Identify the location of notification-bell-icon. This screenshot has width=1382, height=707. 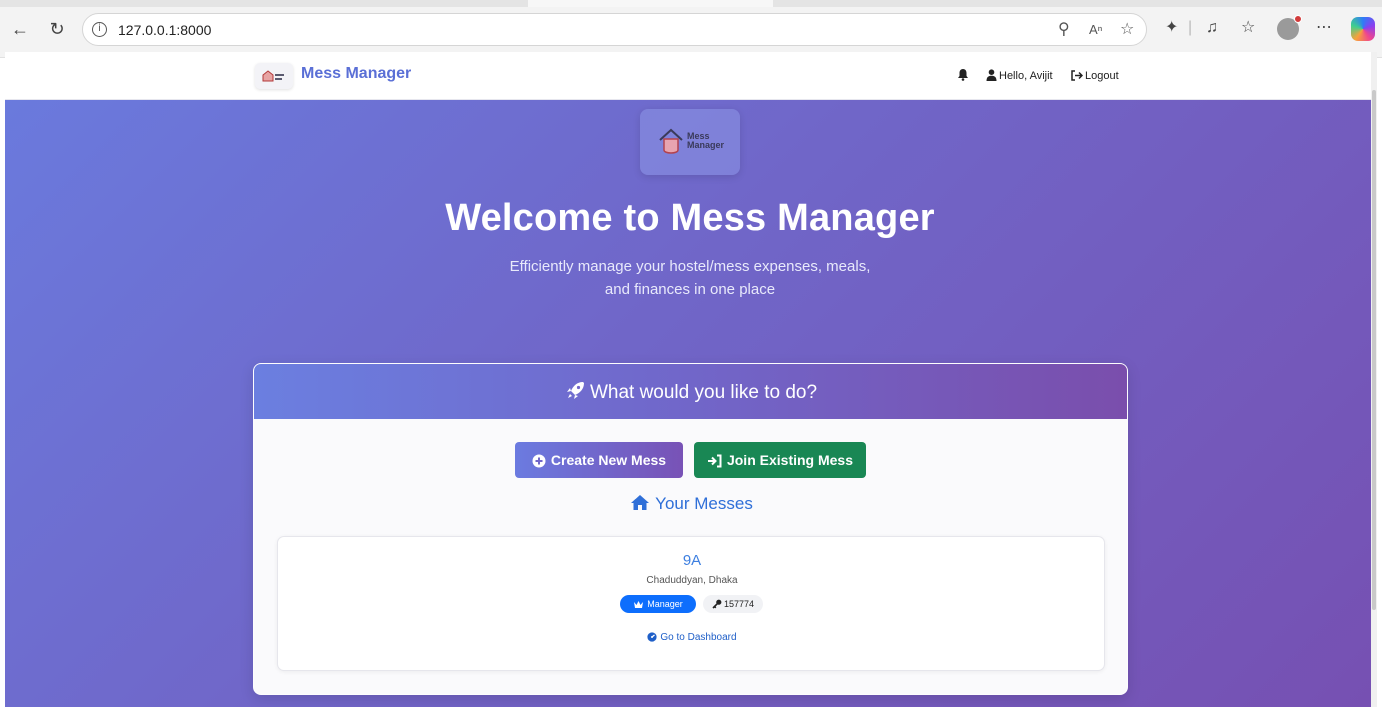
(964, 76).